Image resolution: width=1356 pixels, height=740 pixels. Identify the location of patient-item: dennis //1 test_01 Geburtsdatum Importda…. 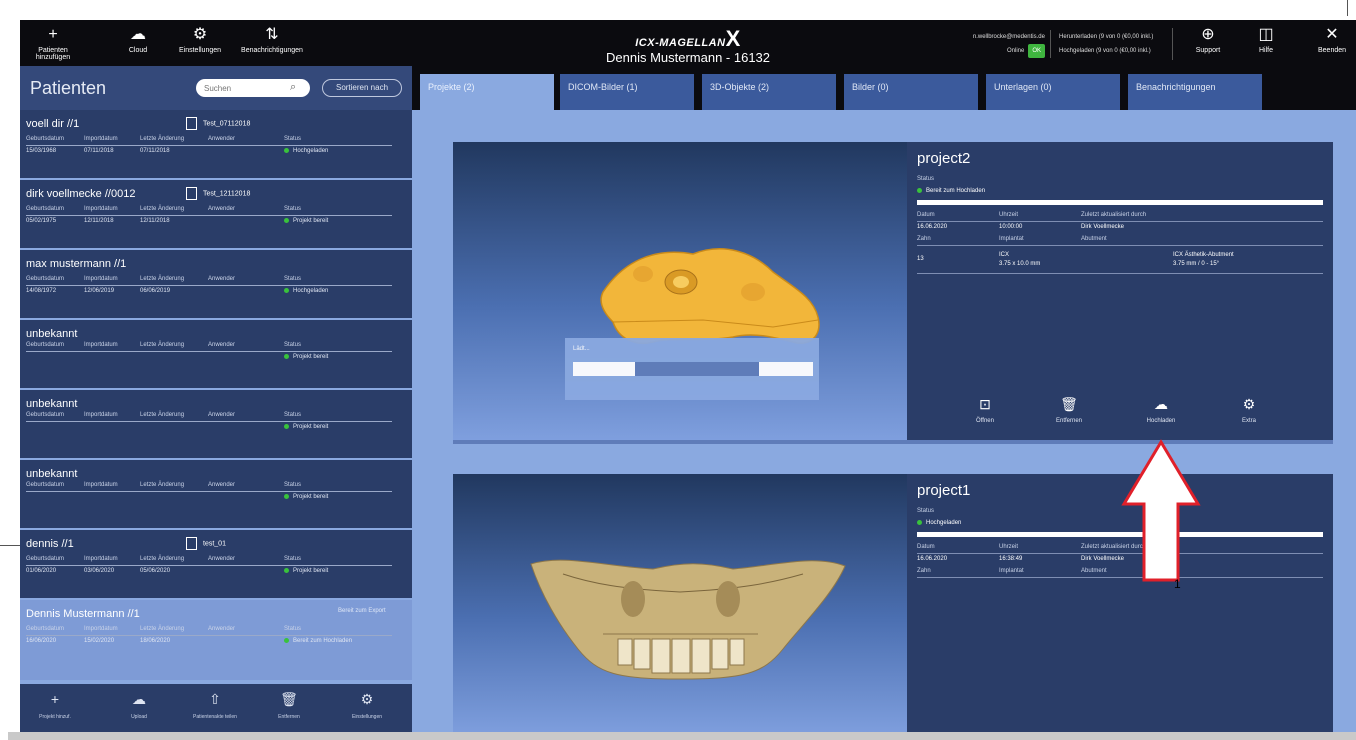
(216, 565).